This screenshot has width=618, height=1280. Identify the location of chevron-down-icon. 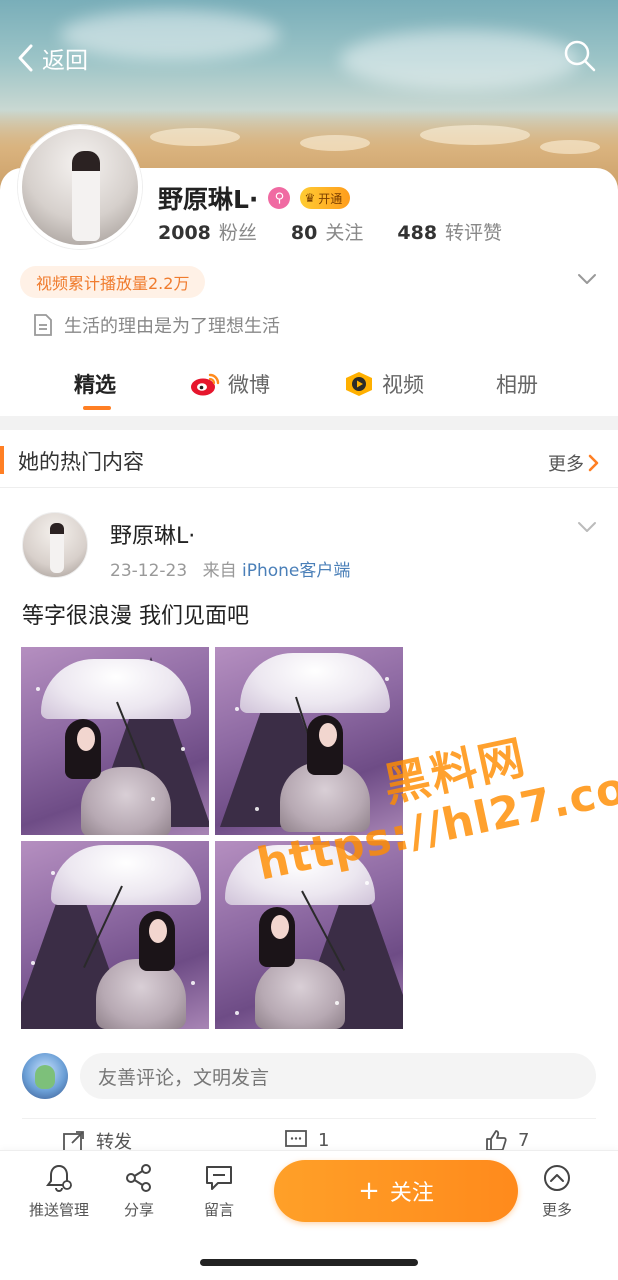
(587, 279).